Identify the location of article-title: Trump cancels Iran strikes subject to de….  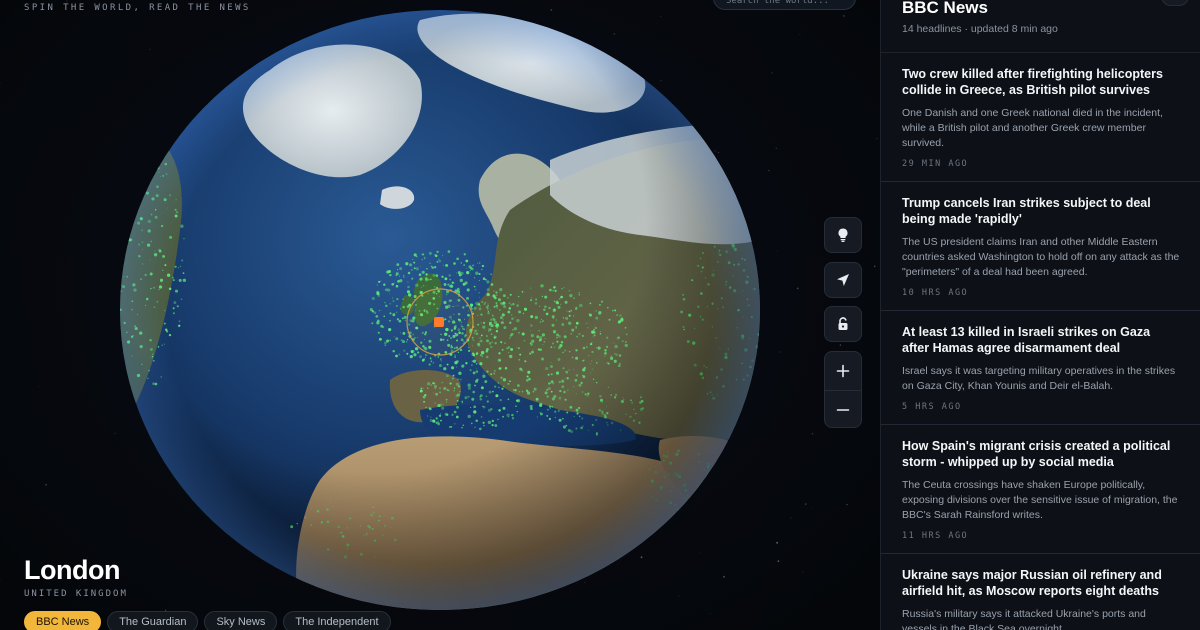
(1041, 211).